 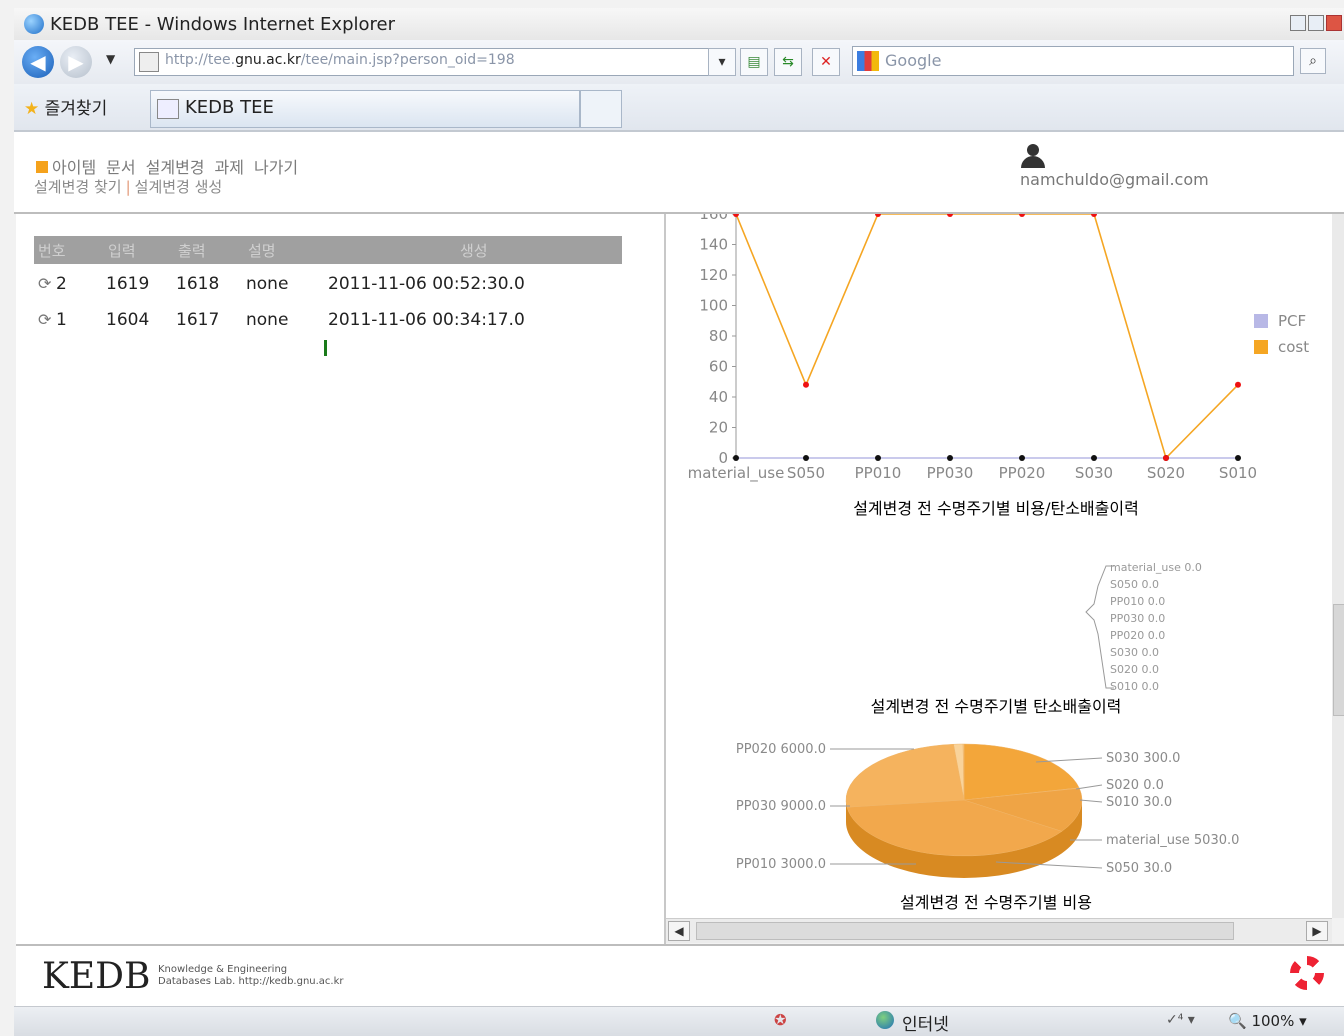 What do you see at coordinates (1033, 162) in the screenshot?
I see `user-icon-body` at bounding box center [1033, 162].